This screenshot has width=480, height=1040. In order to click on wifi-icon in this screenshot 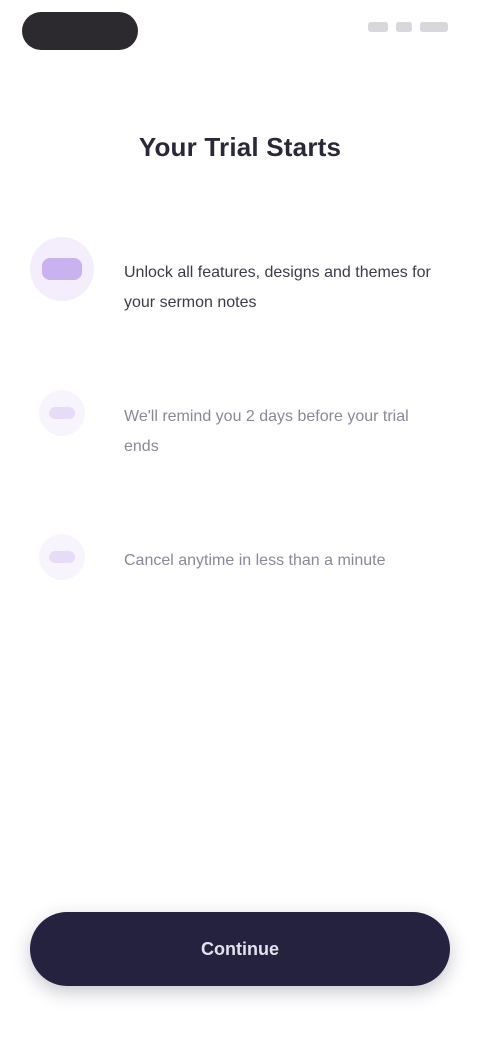, I will do `click(404, 27)`.